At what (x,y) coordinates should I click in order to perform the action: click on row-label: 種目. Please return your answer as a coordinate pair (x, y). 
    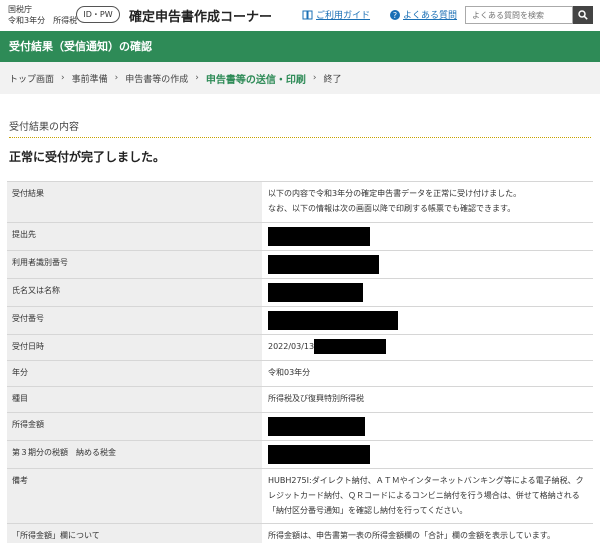
    Looking at the image, I should click on (134, 399).